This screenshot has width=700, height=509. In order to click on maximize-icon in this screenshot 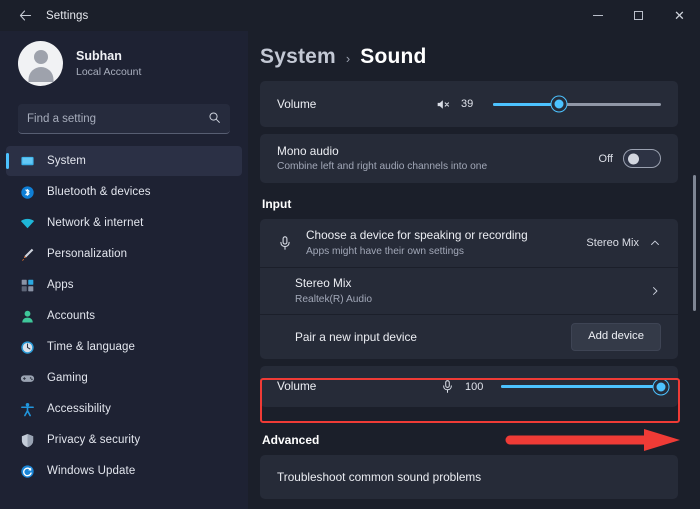, I will do `click(638, 15)`.